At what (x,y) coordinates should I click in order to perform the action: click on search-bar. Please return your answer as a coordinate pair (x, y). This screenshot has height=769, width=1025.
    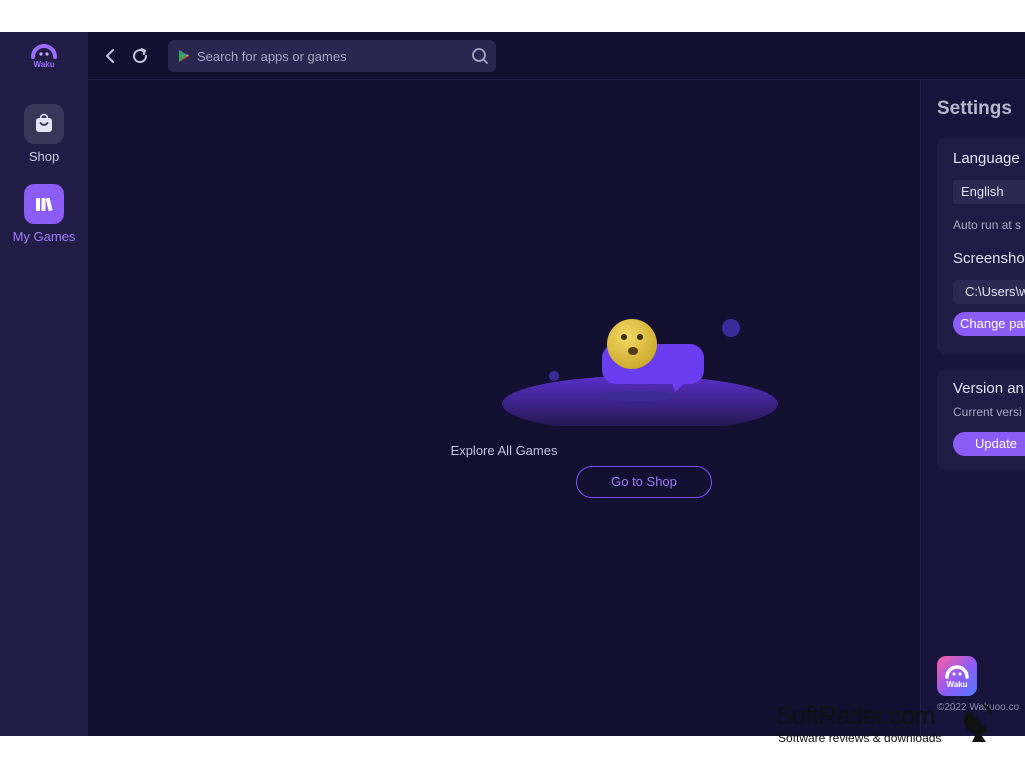
    Looking at the image, I should click on (332, 56).